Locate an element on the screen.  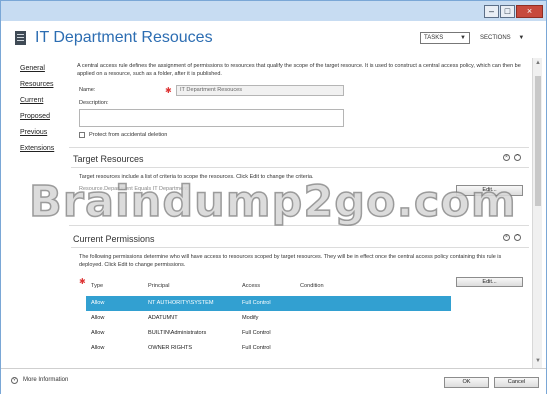
maximize-button: □ is located at coordinates (507, 11).